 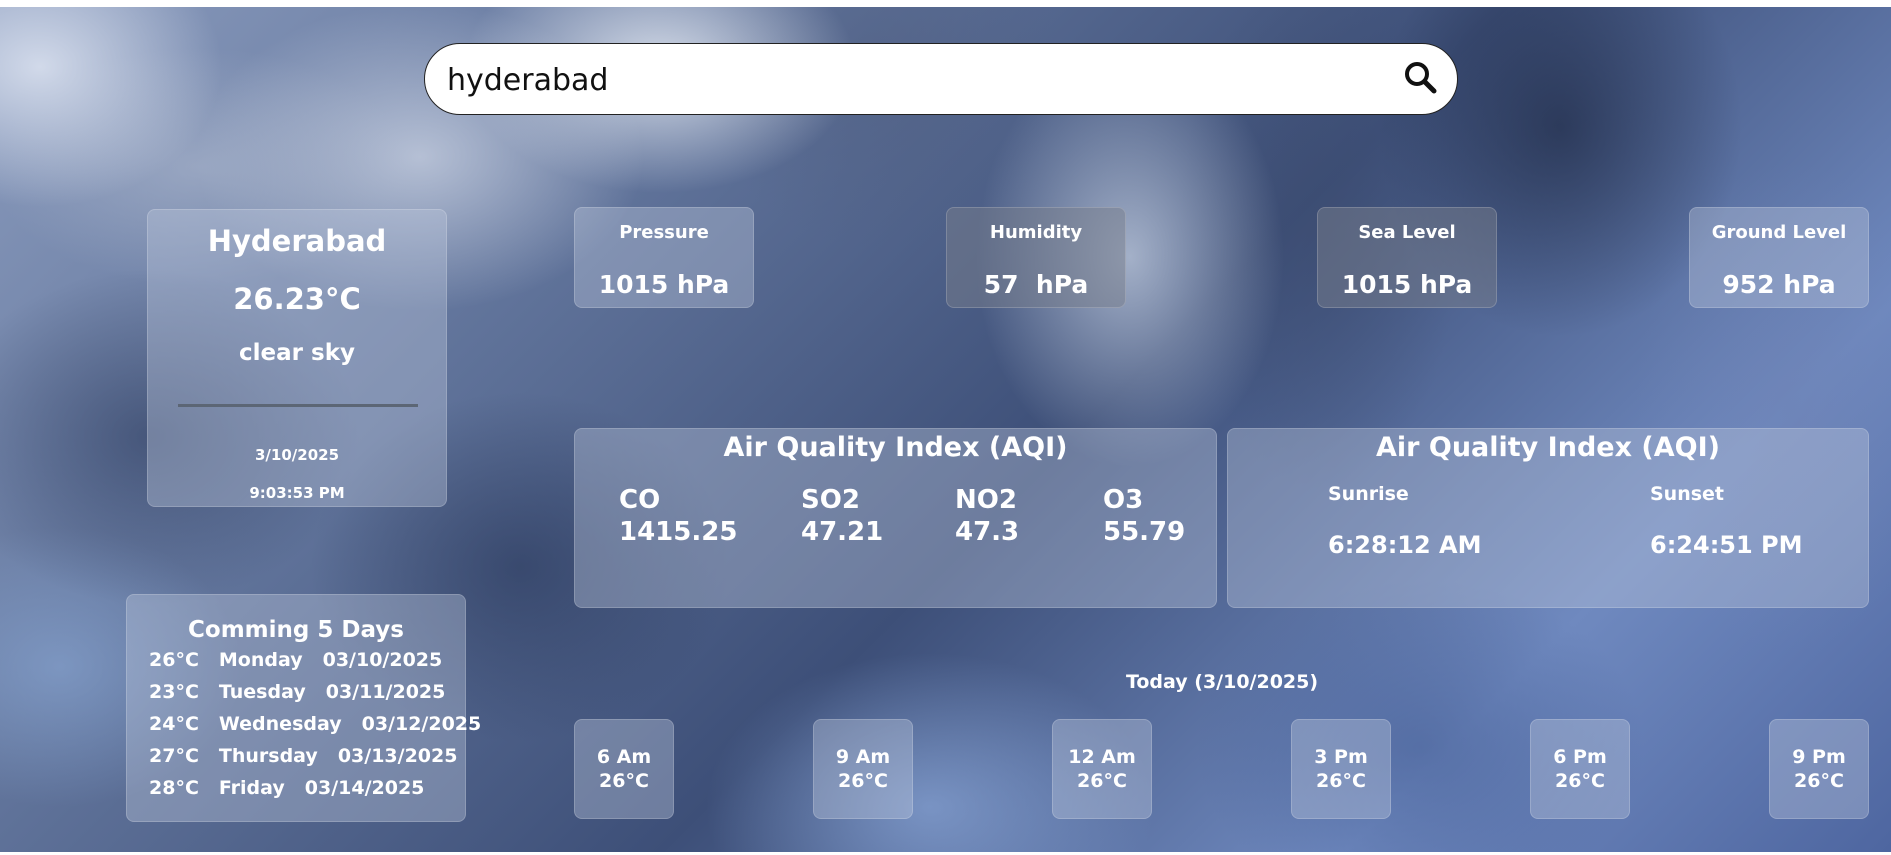 What do you see at coordinates (830, 500) in the screenshot?
I see `pollutant-name: SO2` at bounding box center [830, 500].